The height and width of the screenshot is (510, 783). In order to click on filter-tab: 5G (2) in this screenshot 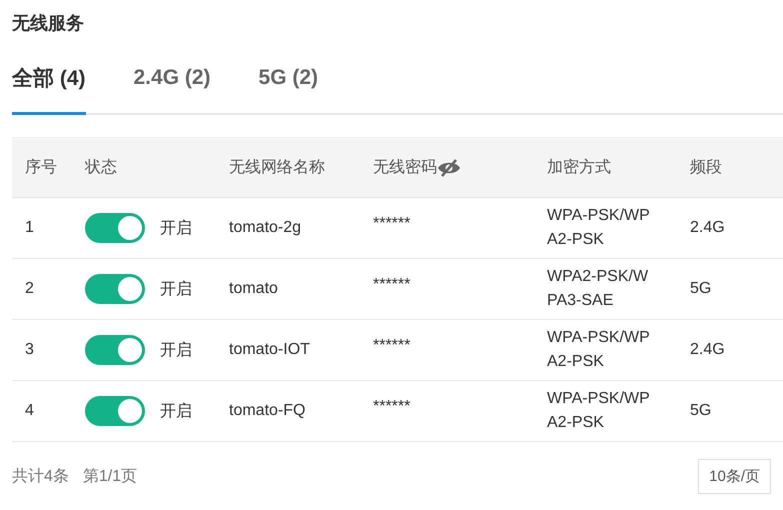, I will do `click(288, 89)`.